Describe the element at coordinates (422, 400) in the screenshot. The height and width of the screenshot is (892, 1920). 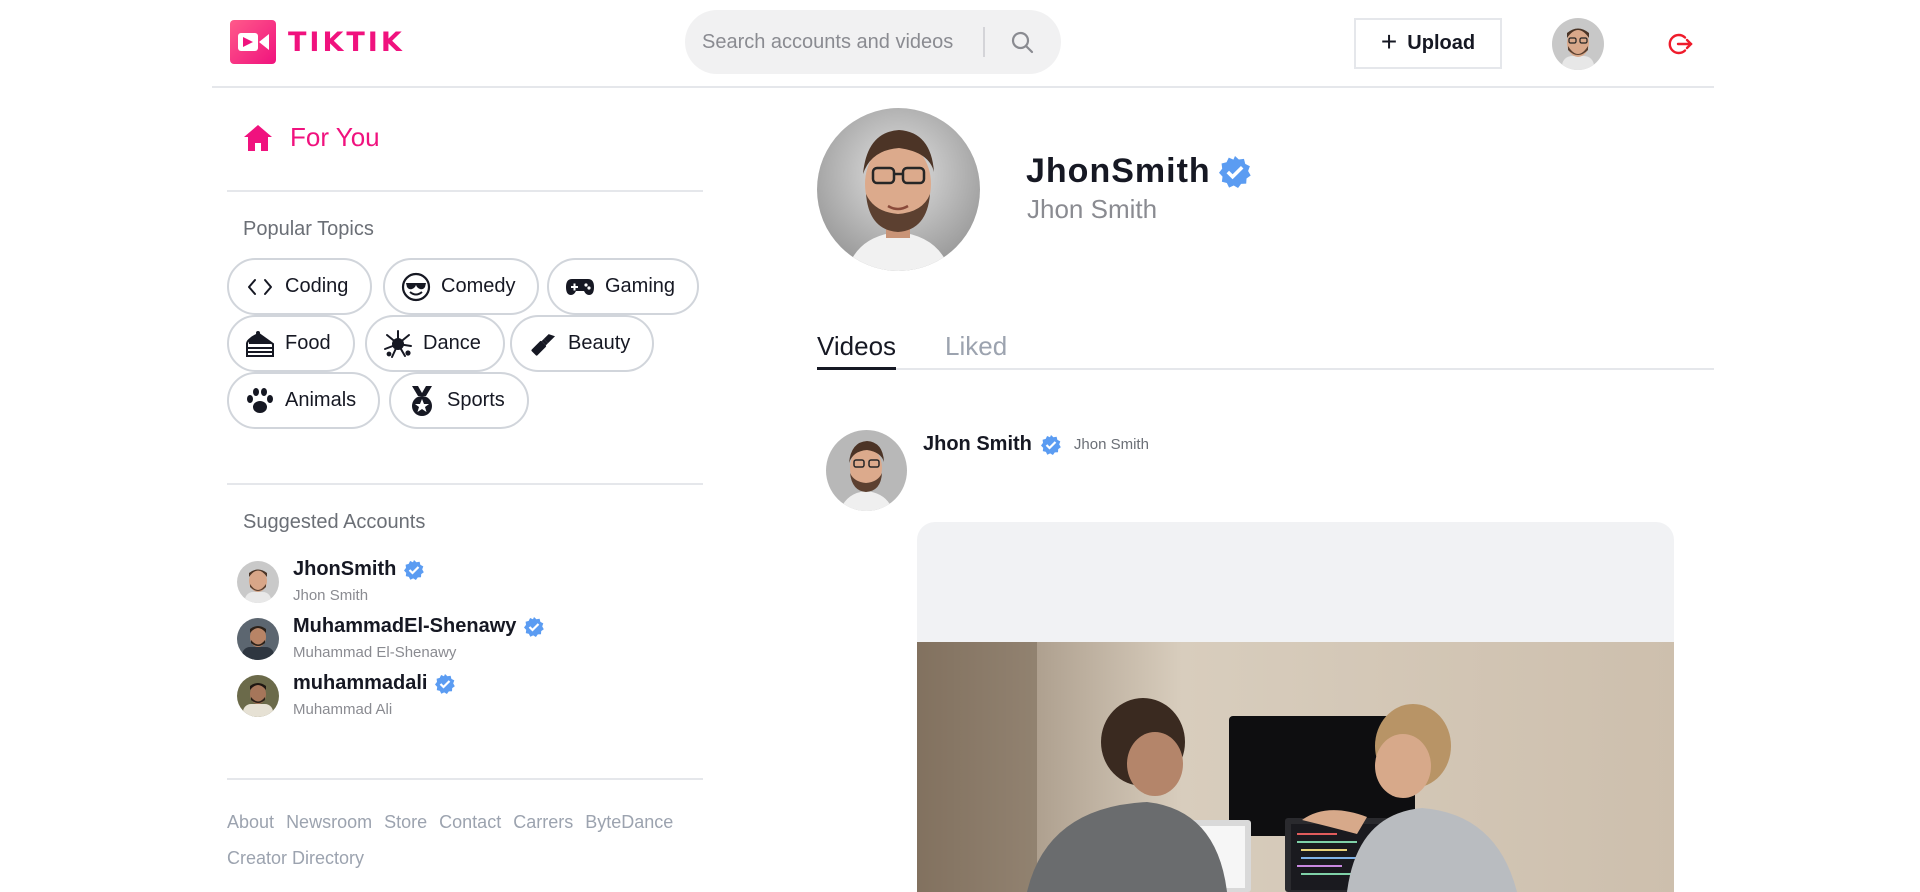
I see `medal-icon` at that location.